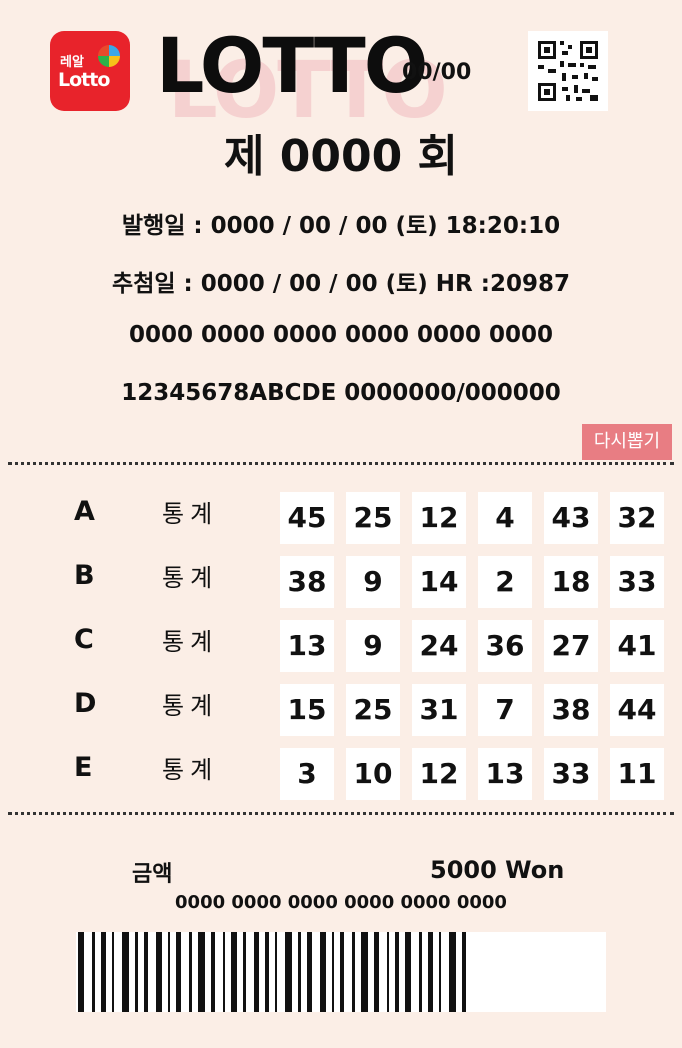 The width and height of the screenshot is (682, 1048). I want to click on lotto-number: 11, so click(637, 774).